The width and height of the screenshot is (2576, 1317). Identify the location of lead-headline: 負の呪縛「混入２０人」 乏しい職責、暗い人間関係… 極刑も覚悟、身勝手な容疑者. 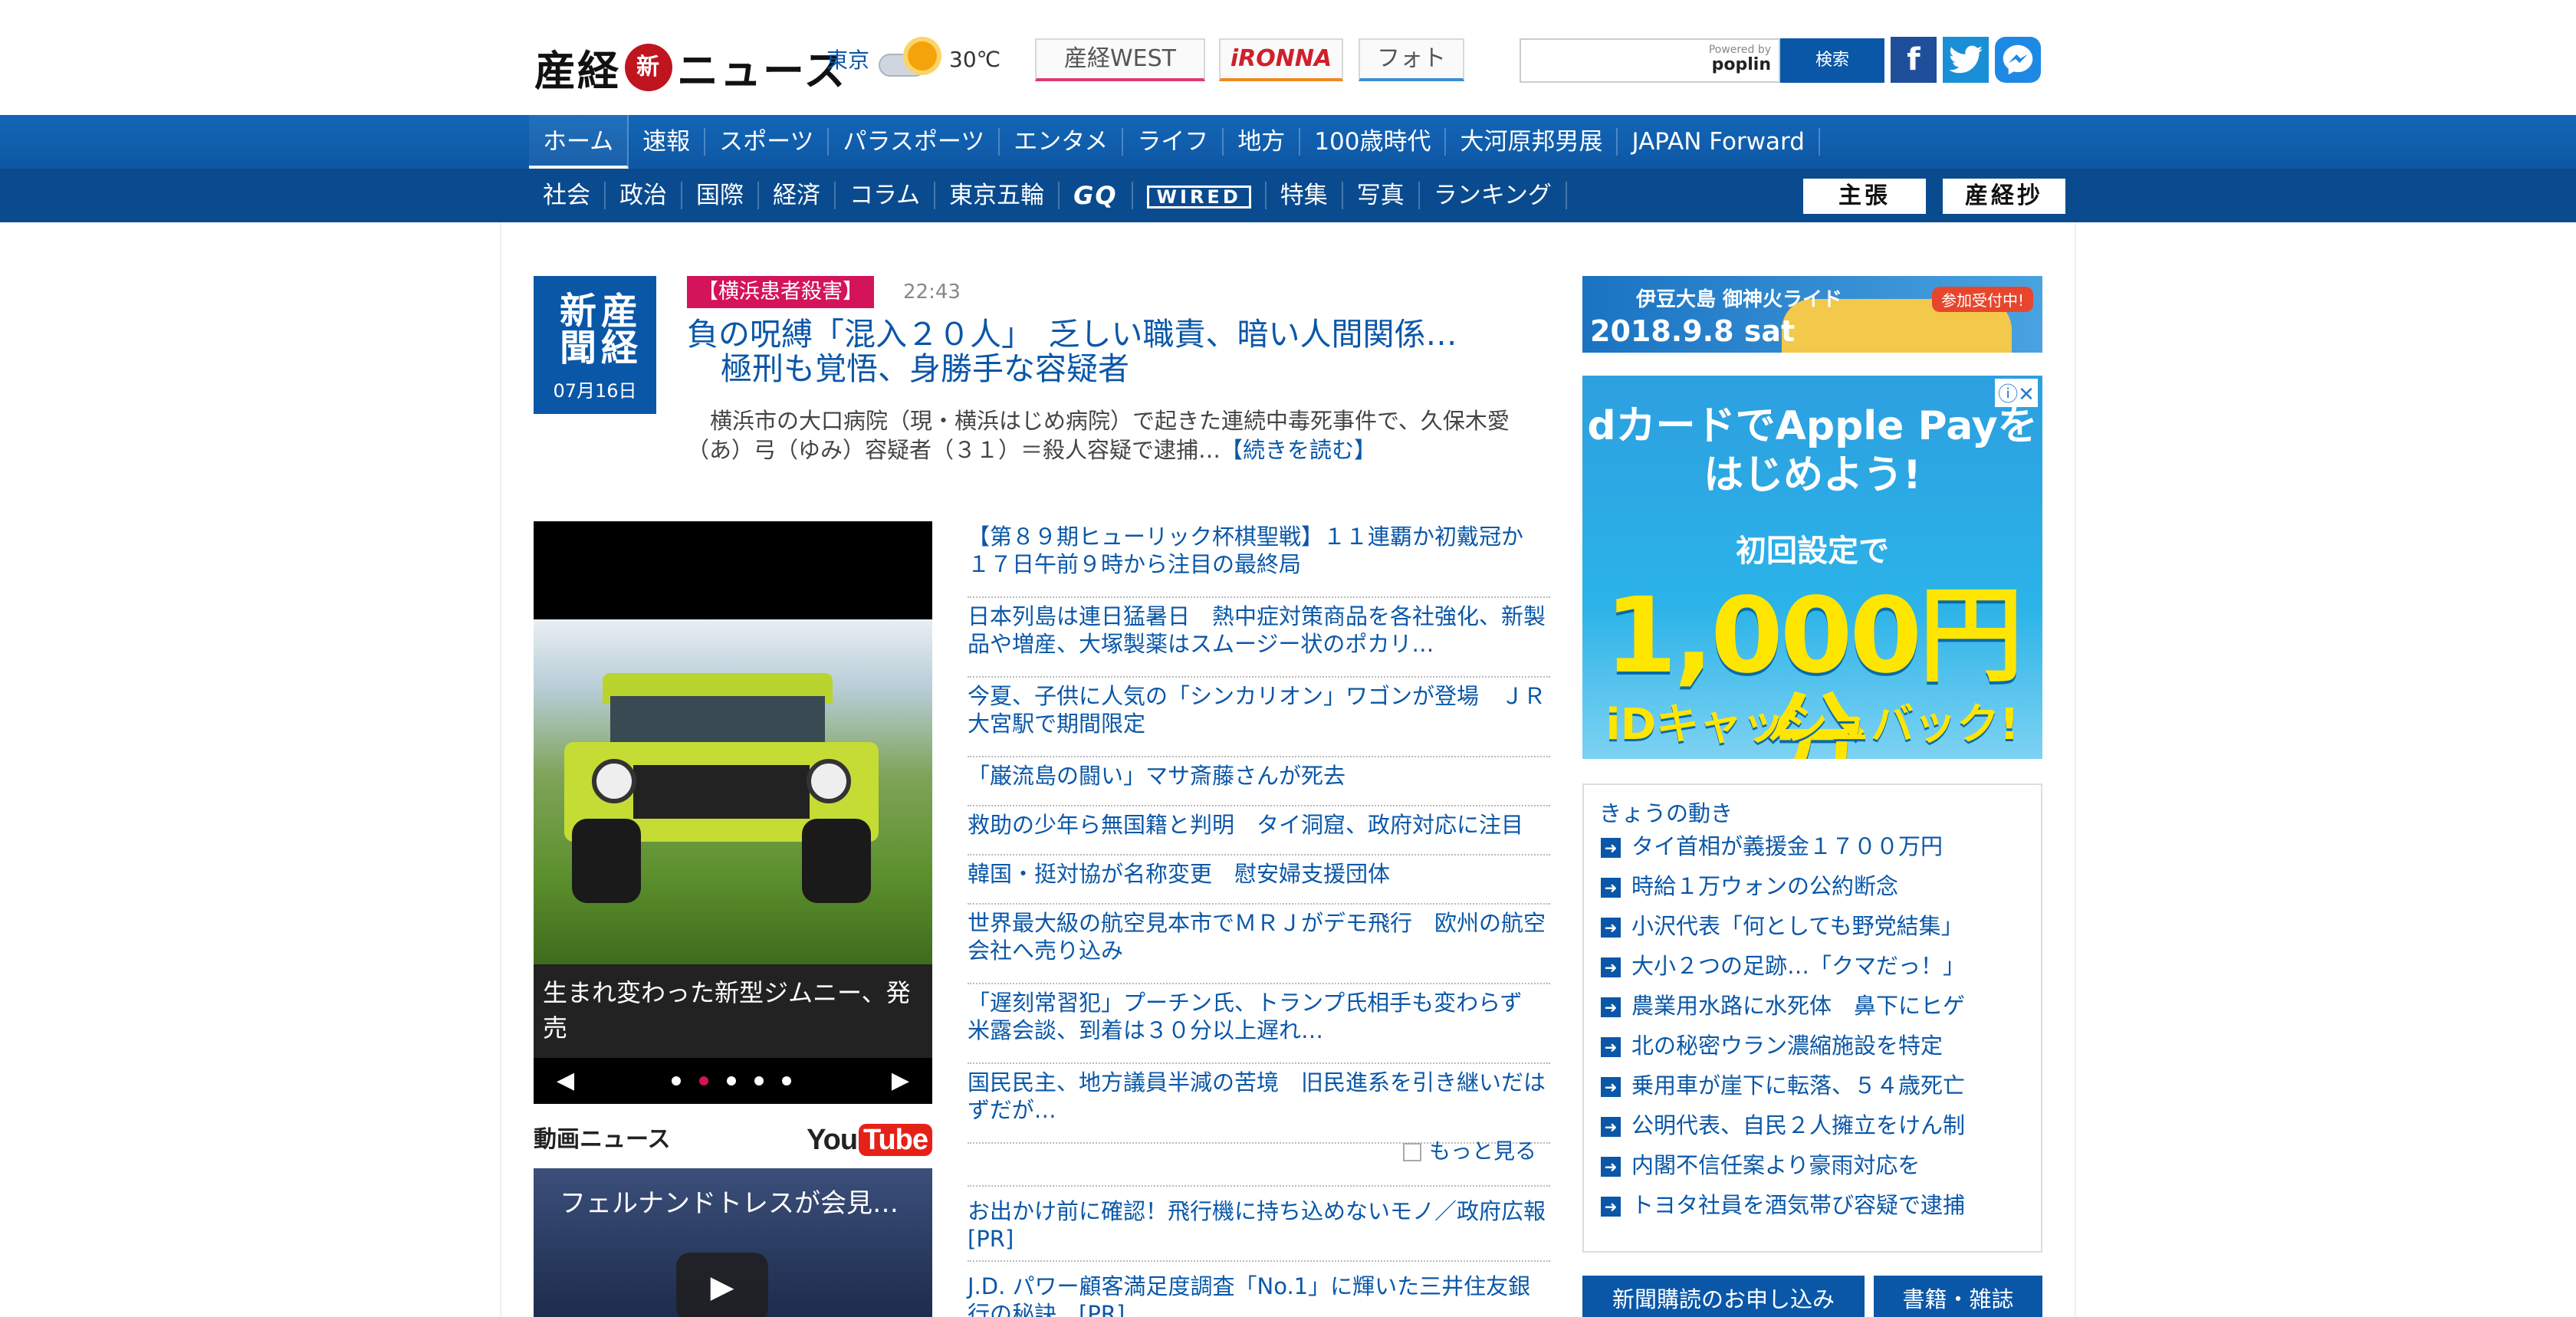
(1116, 352).